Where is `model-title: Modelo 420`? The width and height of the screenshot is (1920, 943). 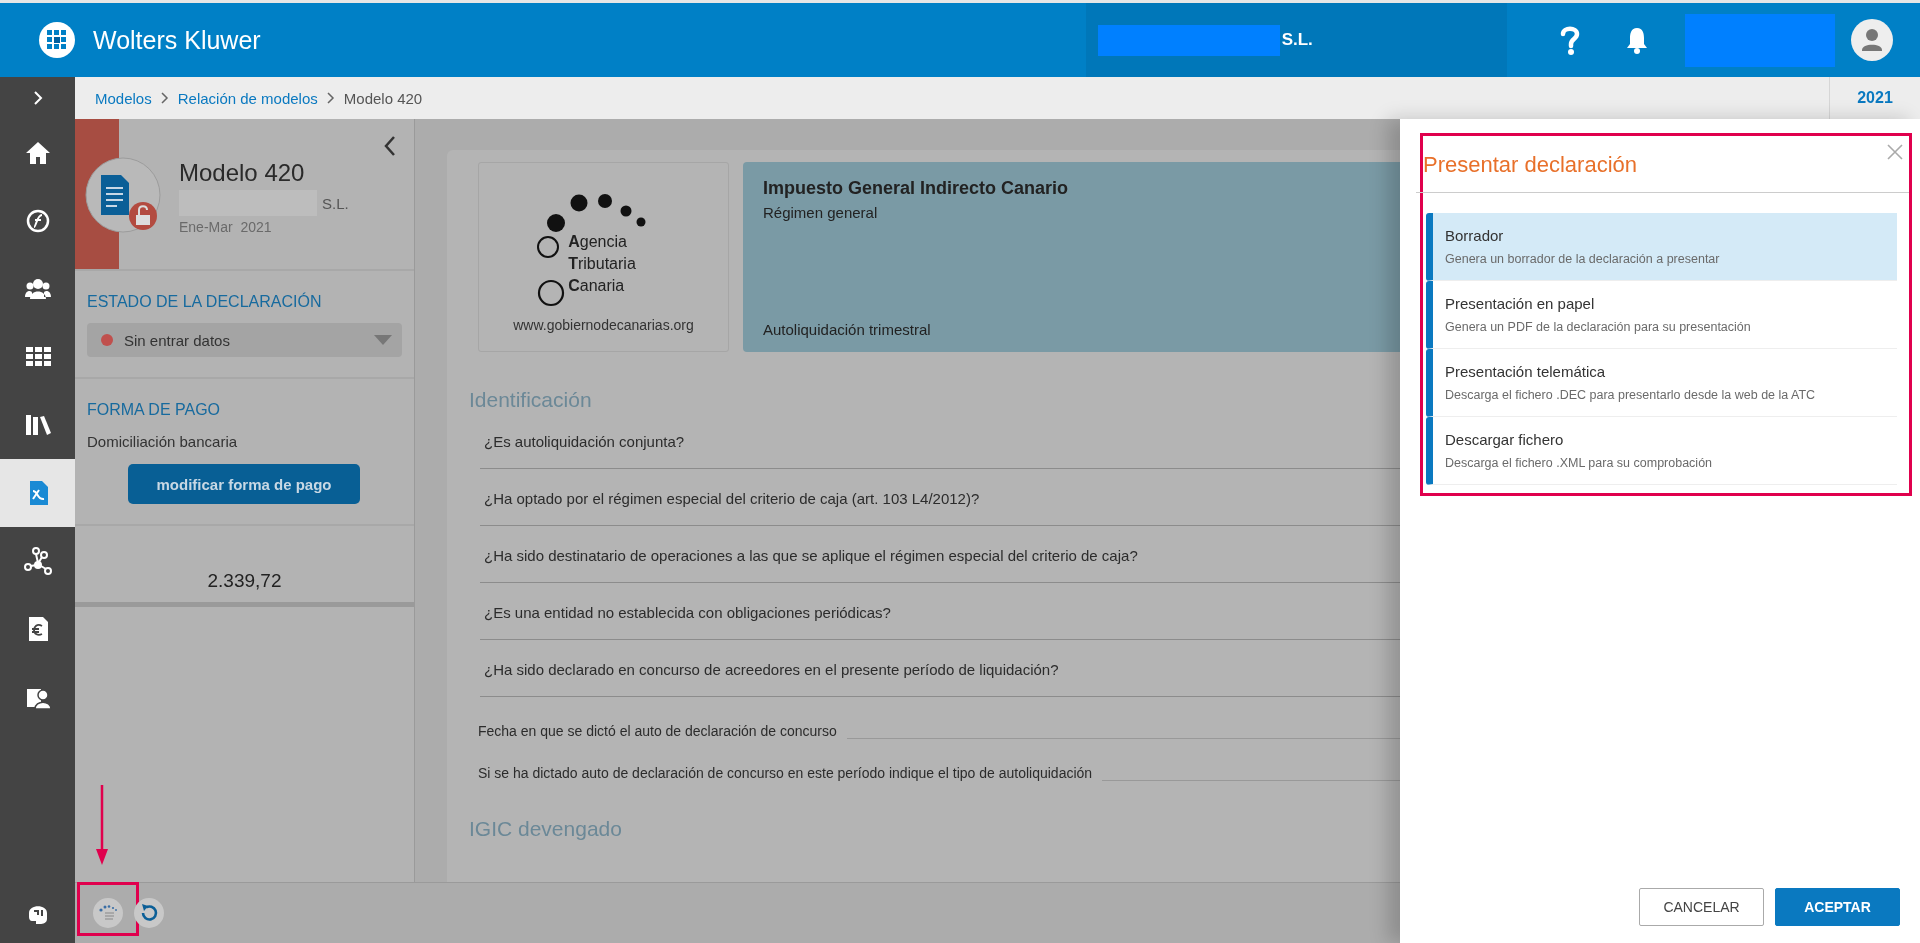
model-title: Modelo 420 is located at coordinates (242, 173).